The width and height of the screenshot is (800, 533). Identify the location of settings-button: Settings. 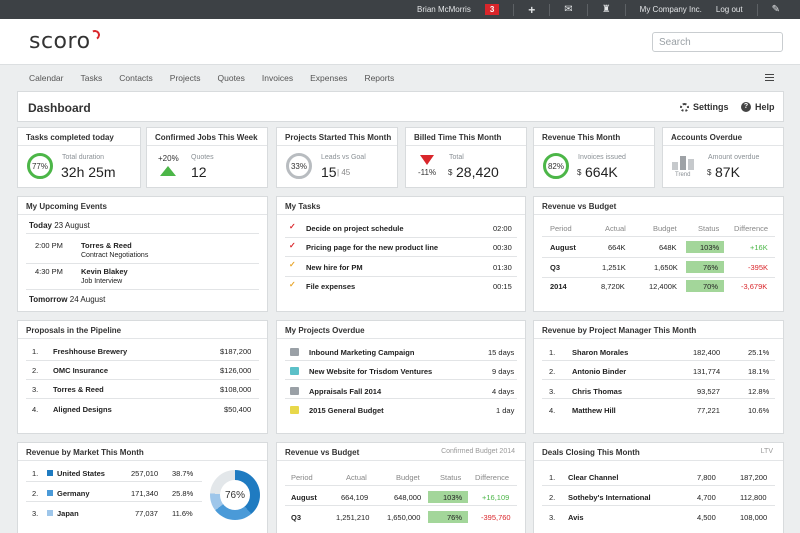
(704, 107).